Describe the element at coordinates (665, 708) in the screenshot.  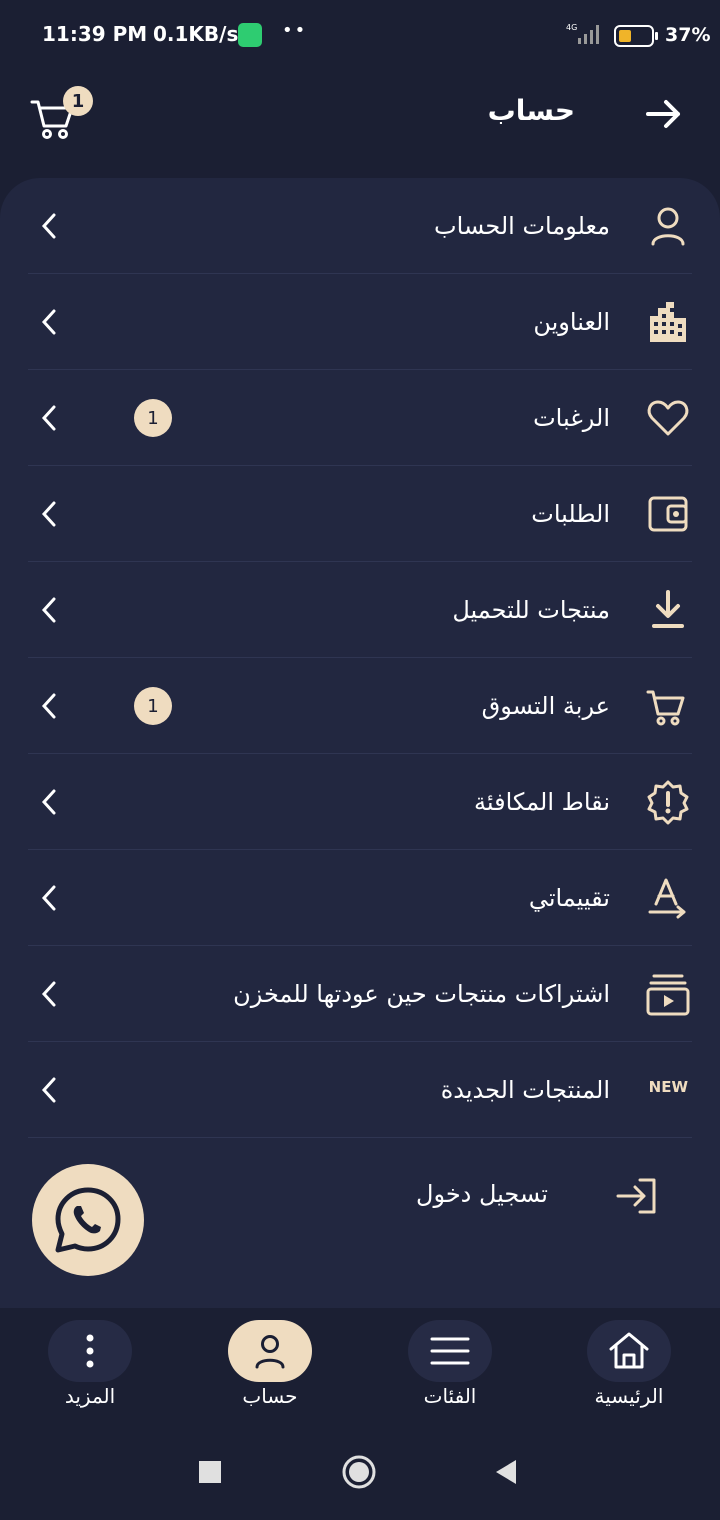
I see `cart-icon` at that location.